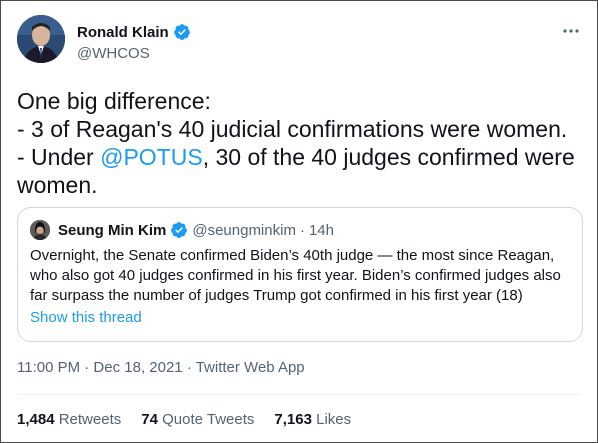 This screenshot has width=598, height=443. I want to click on quote-tweets-count: 74, so click(149, 419).